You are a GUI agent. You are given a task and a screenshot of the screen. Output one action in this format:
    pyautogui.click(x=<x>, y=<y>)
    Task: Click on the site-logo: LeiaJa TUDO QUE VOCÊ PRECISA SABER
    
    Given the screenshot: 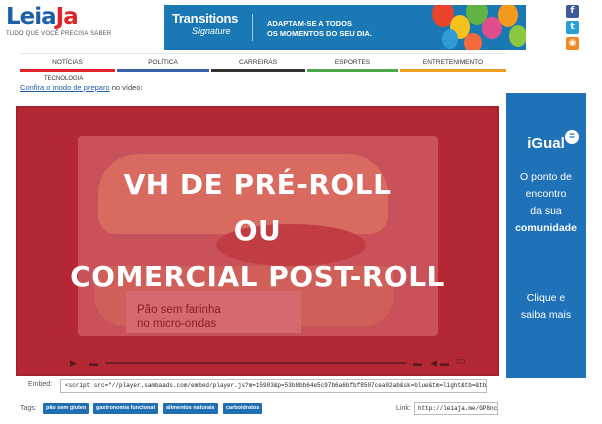 What is the action you would take?
    pyautogui.click(x=58, y=20)
    